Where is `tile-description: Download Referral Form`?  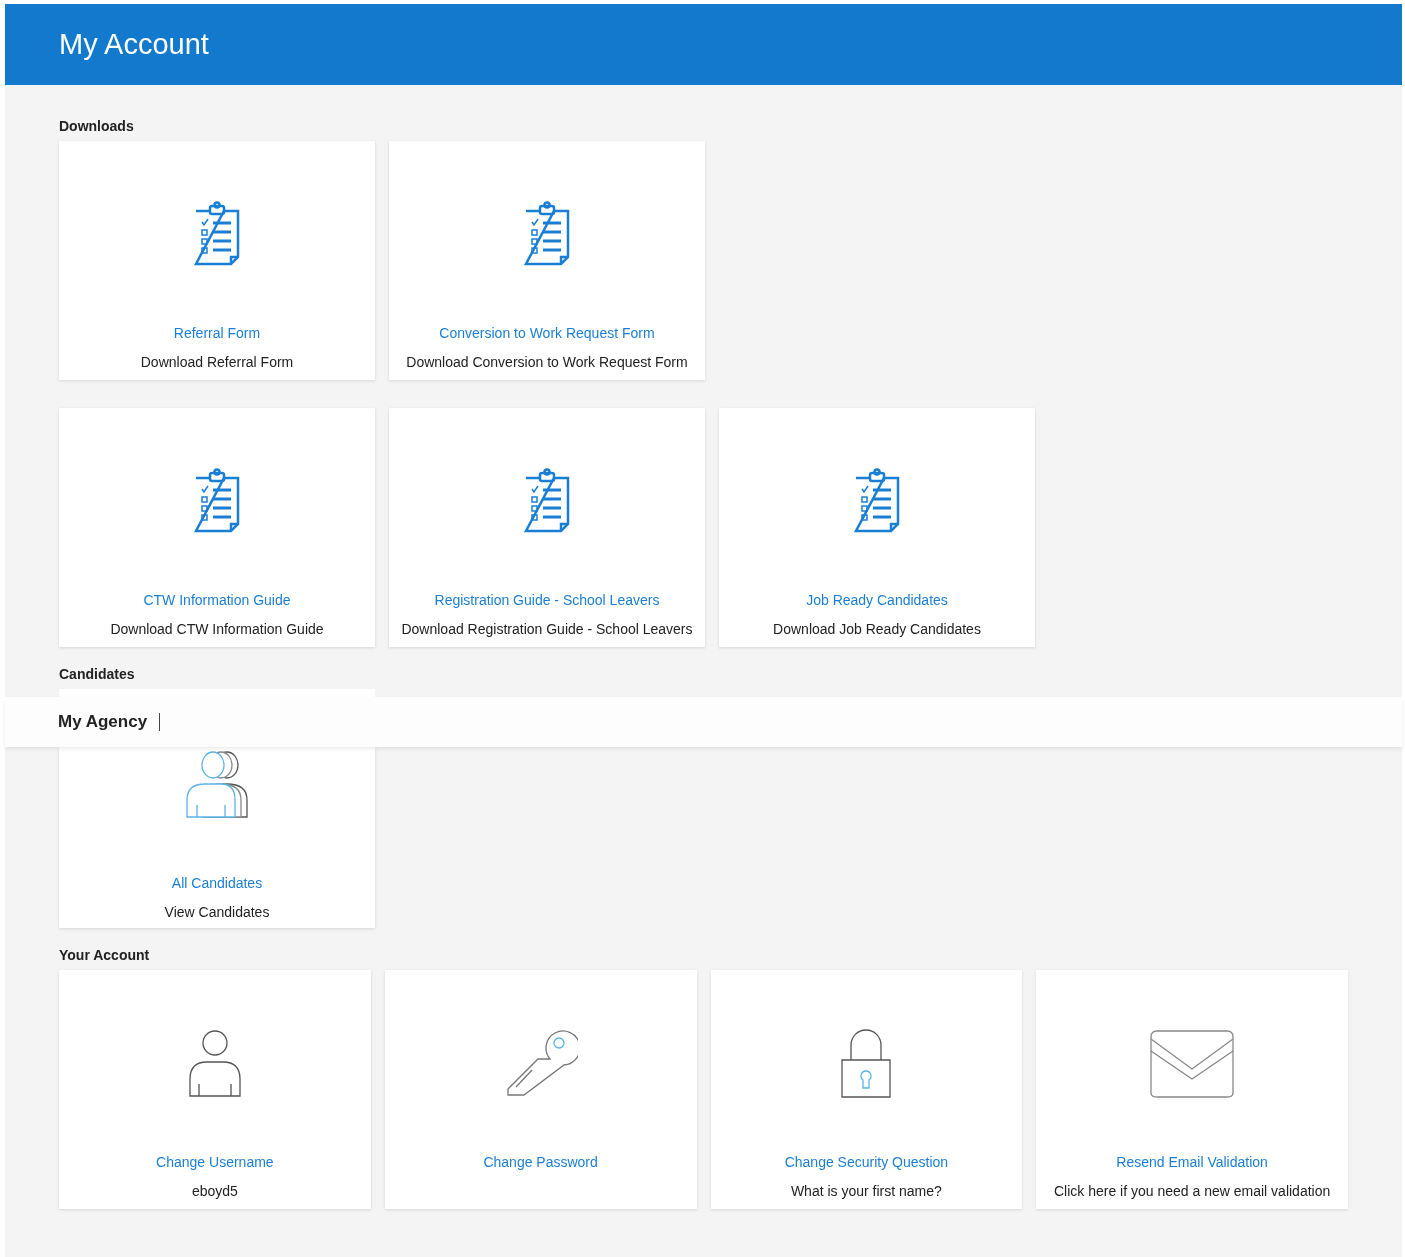 tile-description: Download Referral Form is located at coordinates (217, 362).